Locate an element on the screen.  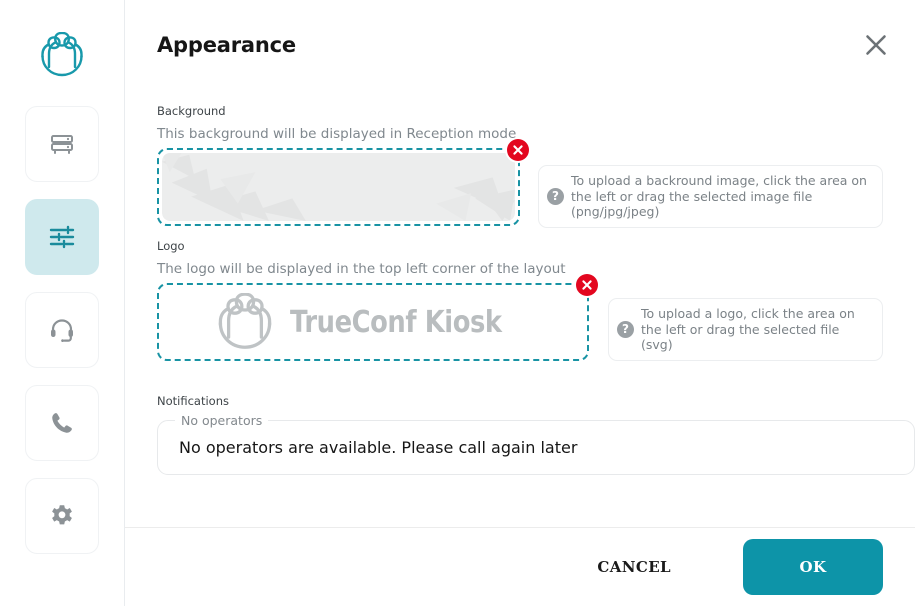
background-remove-button is located at coordinates (518, 150).